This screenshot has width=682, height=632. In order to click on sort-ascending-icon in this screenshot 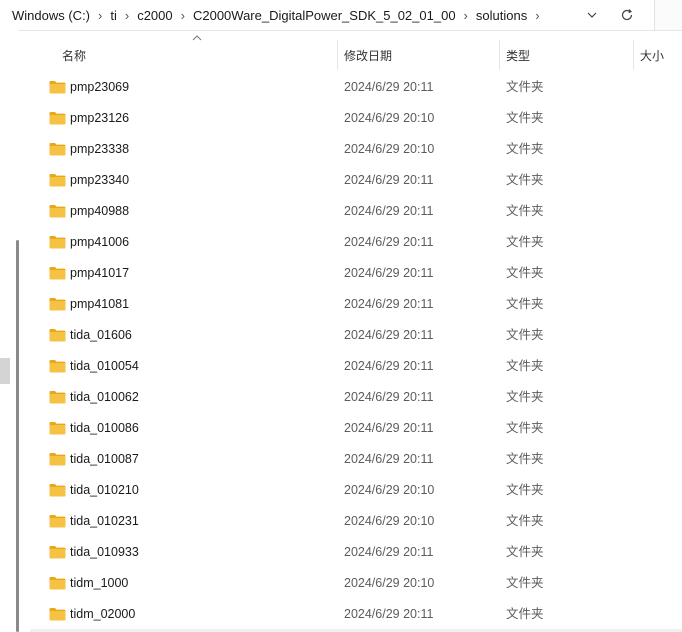, I will do `click(197, 38)`.